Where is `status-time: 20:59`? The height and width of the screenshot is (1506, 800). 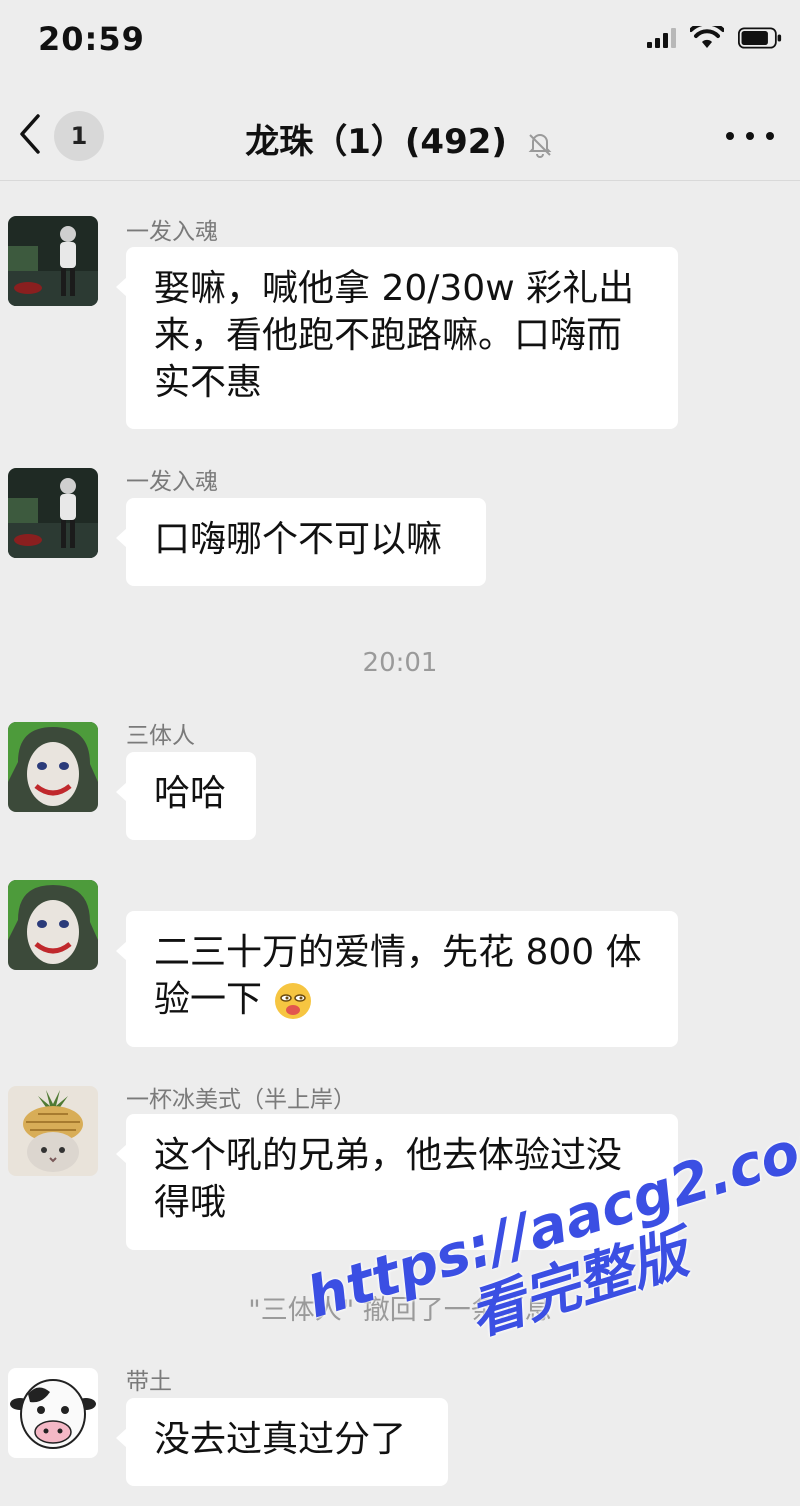 status-time: 20:59 is located at coordinates (91, 39).